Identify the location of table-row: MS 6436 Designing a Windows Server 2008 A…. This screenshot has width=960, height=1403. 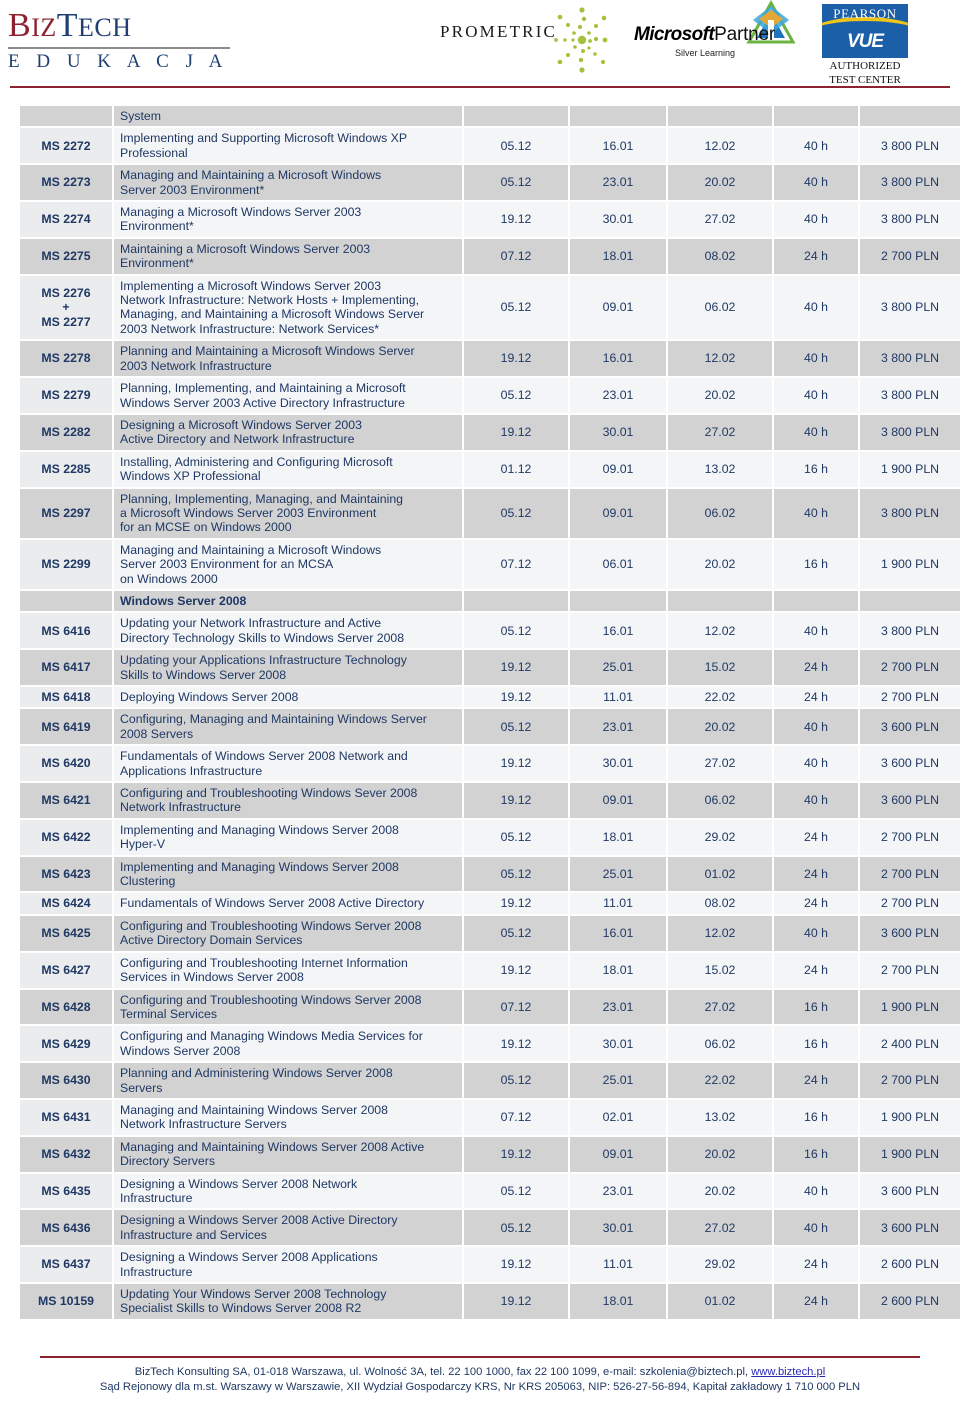
(490, 1228).